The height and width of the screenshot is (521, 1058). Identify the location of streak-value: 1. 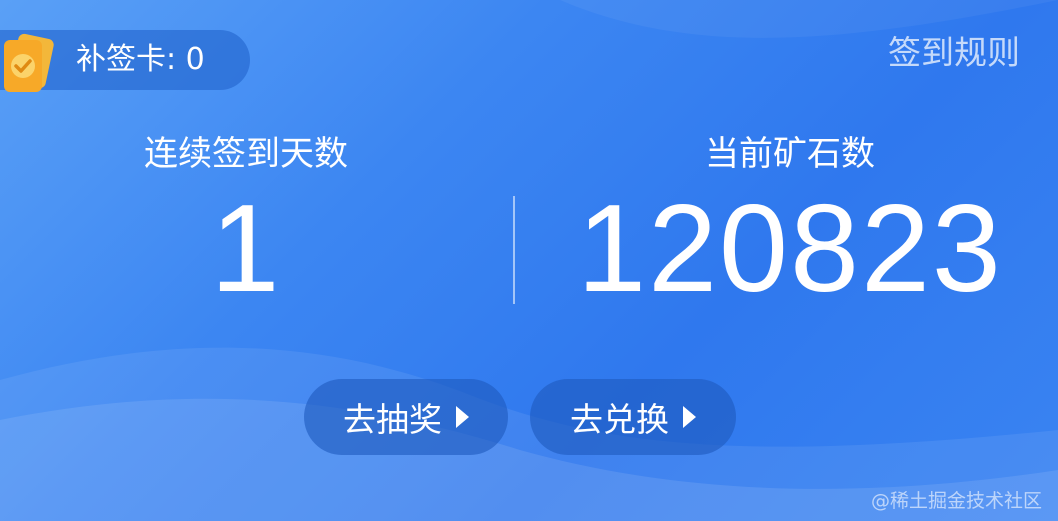
(246, 249).